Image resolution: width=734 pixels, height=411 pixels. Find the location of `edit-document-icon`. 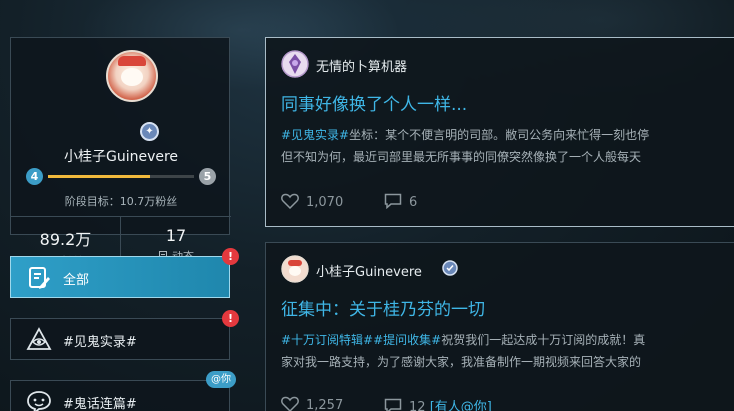

edit-document-icon is located at coordinates (39, 278).